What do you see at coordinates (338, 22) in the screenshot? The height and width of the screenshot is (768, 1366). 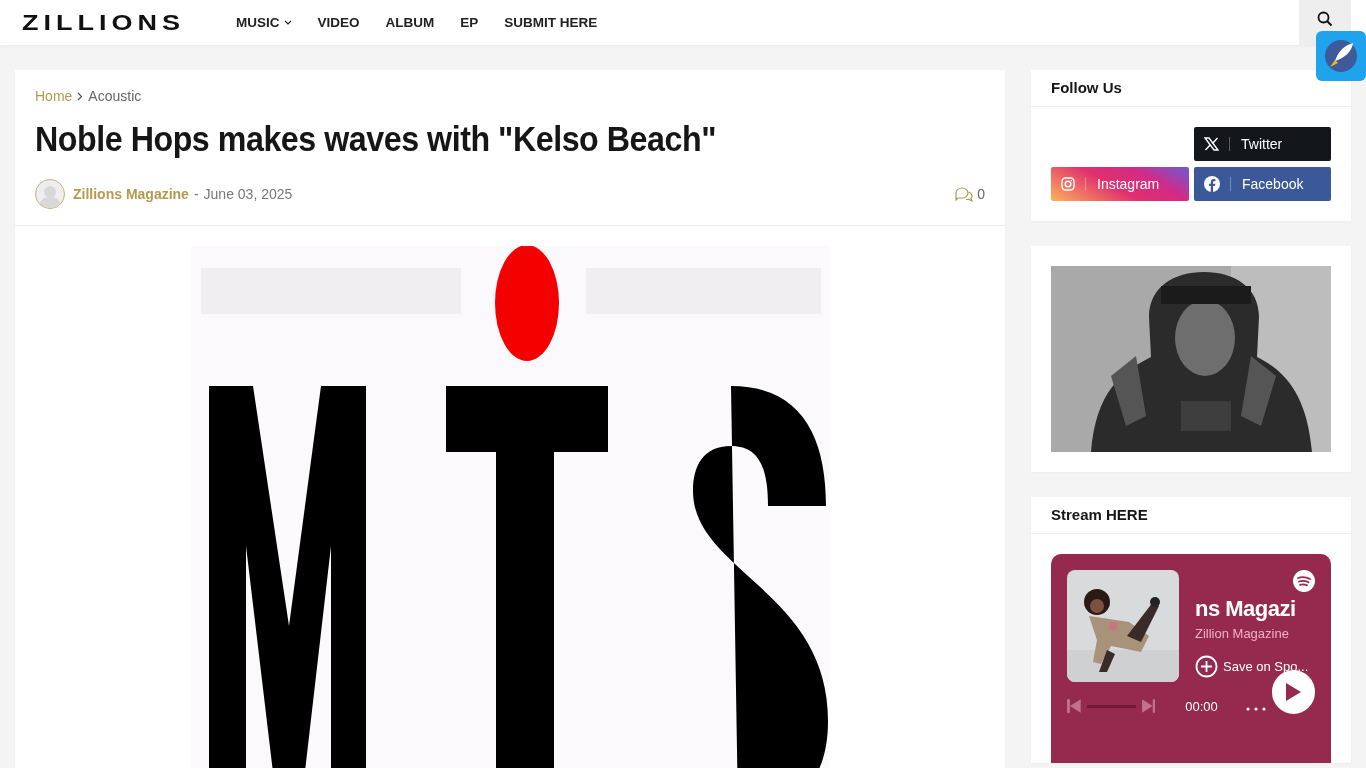 I see `nav-link: VIDEO` at bounding box center [338, 22].